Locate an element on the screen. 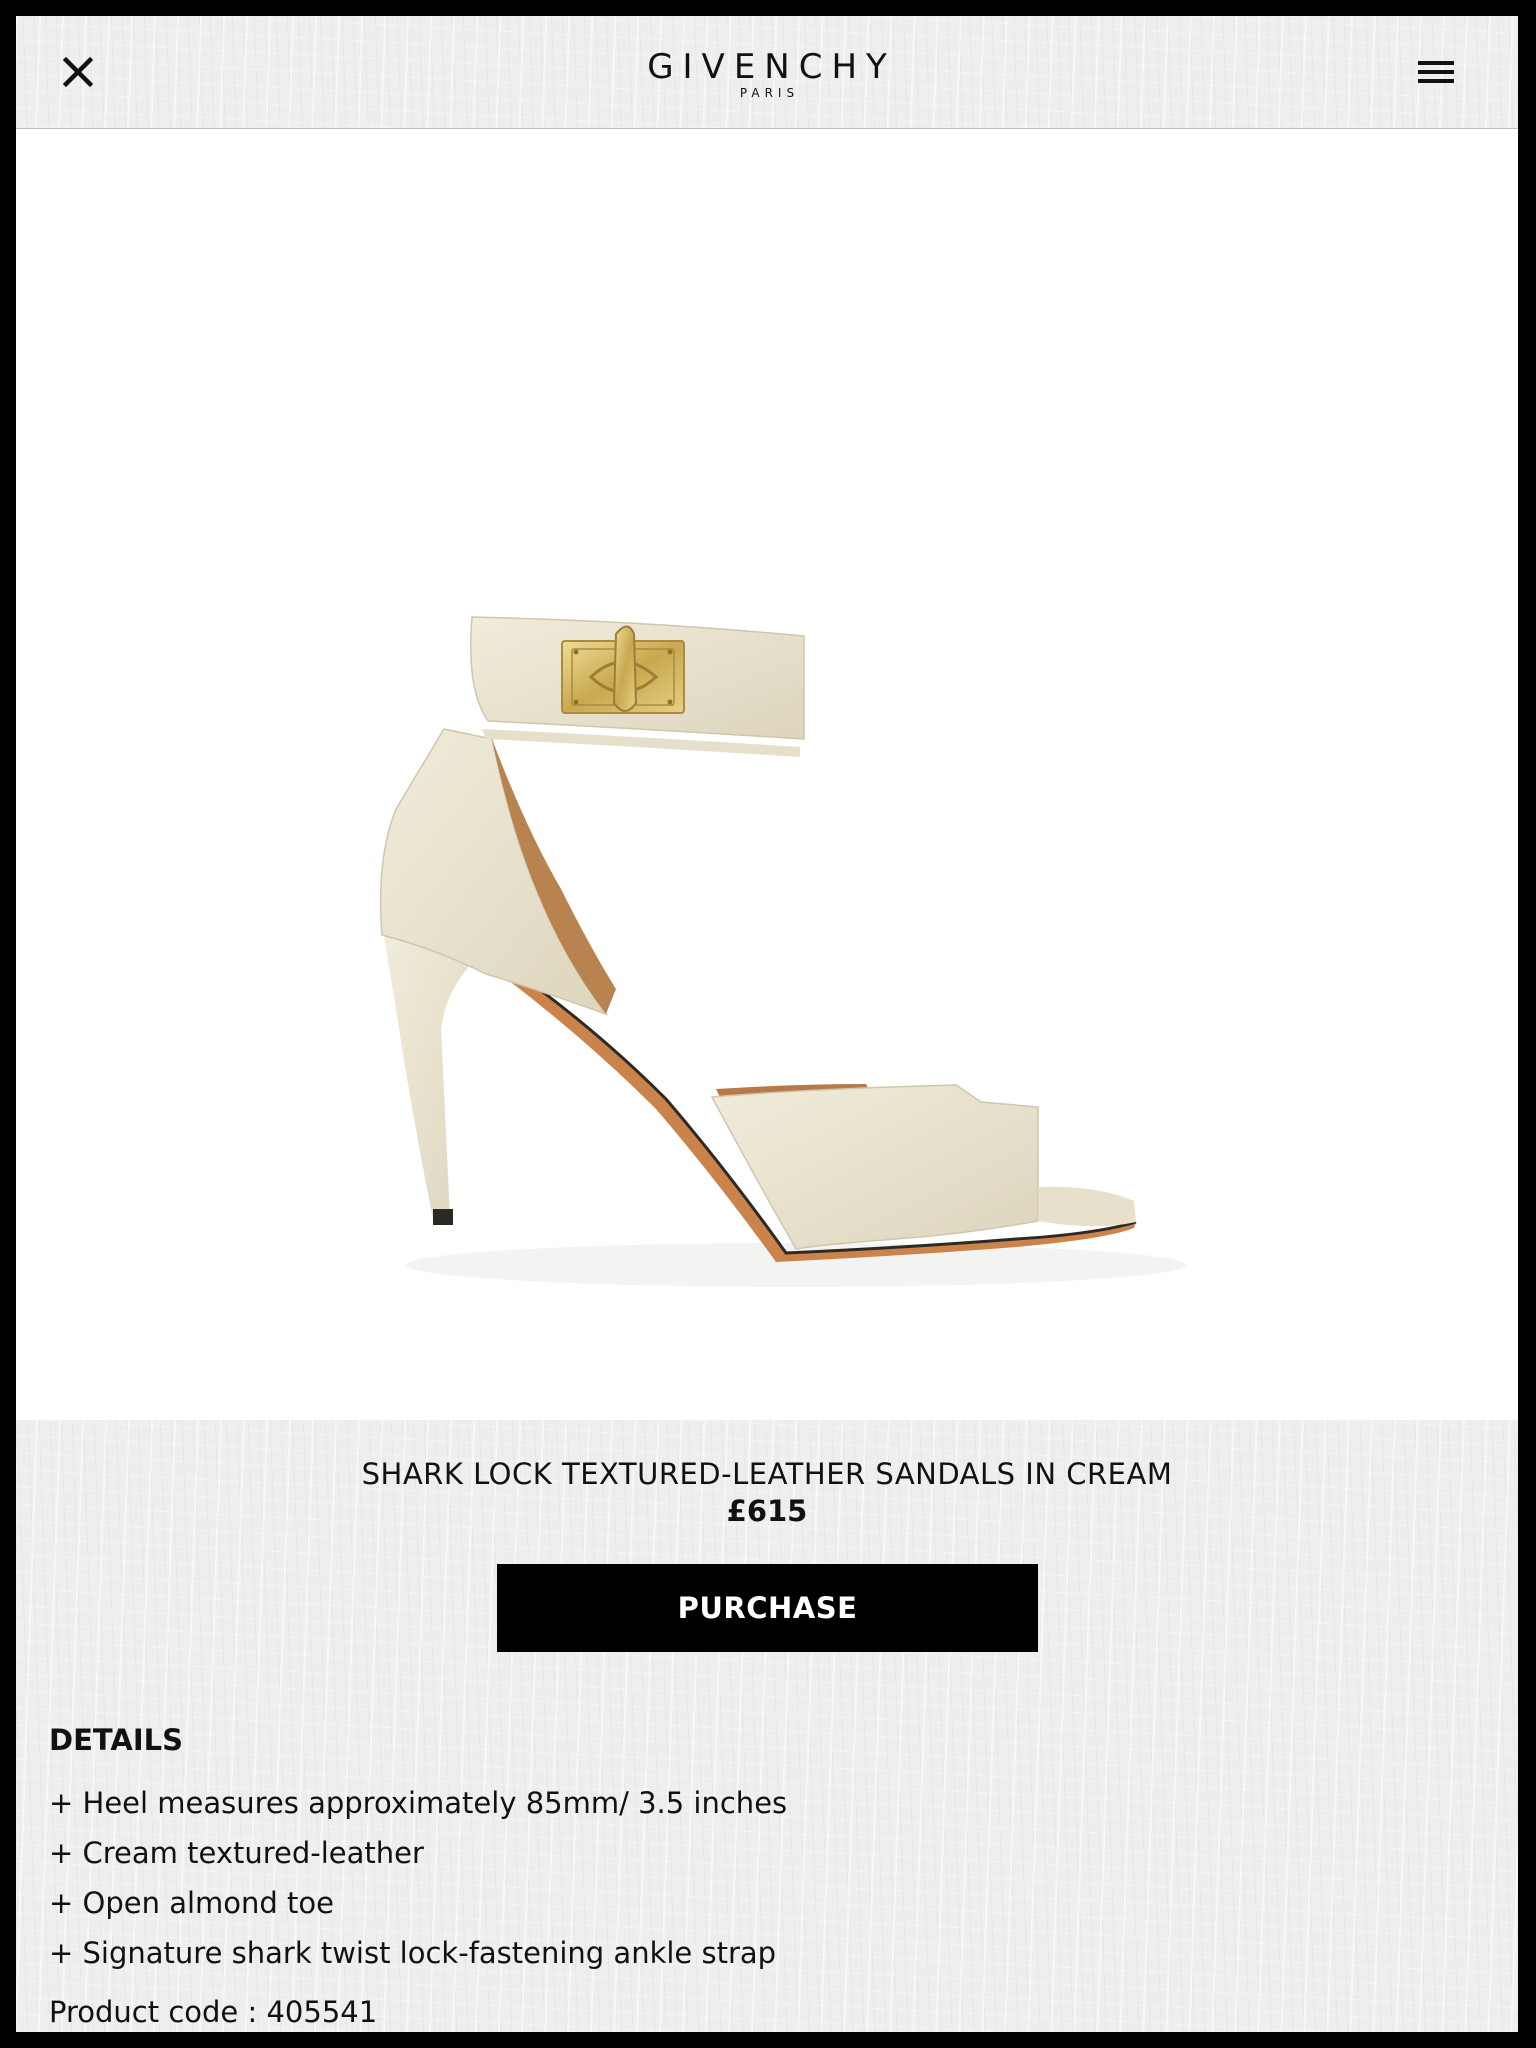 The height and width of the screenshot is (2048, 1536). logo-subtitle: PARIS is located at coordinates (769, 93).